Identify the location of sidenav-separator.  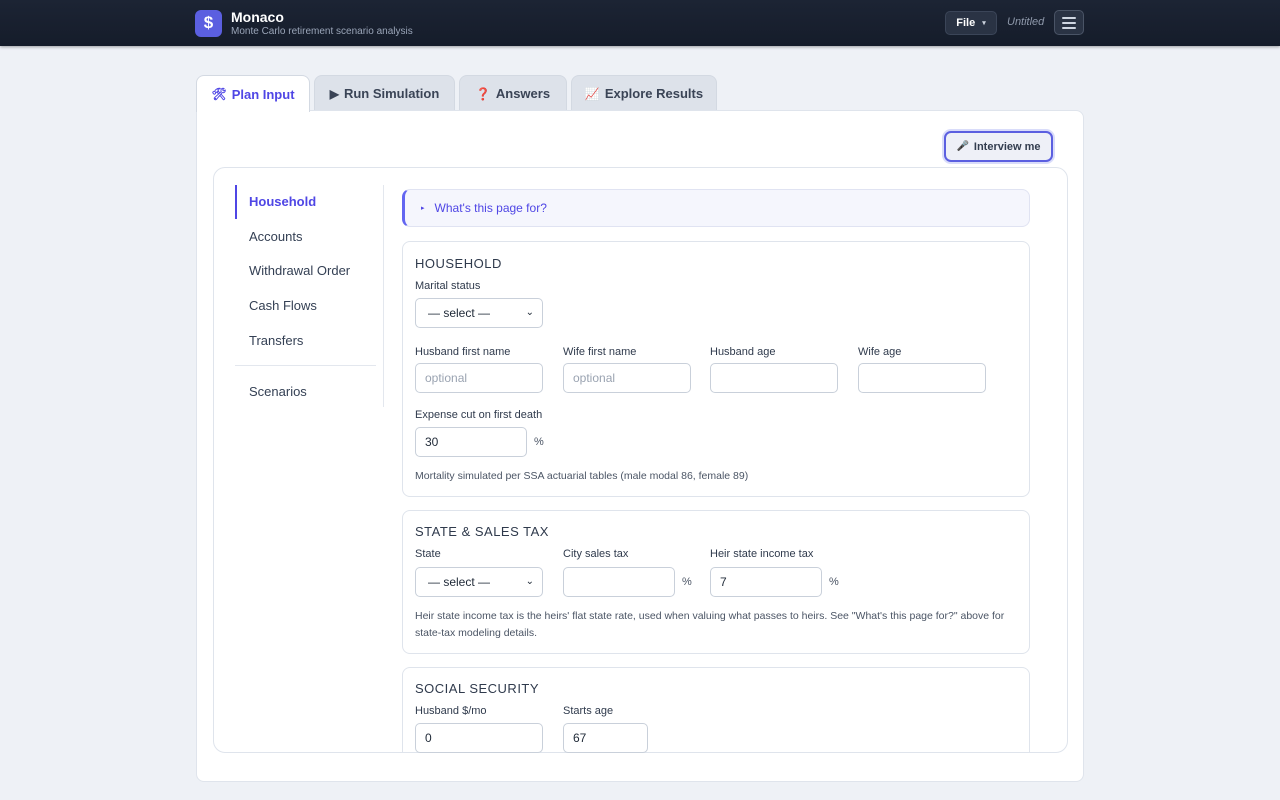
(305, 365).